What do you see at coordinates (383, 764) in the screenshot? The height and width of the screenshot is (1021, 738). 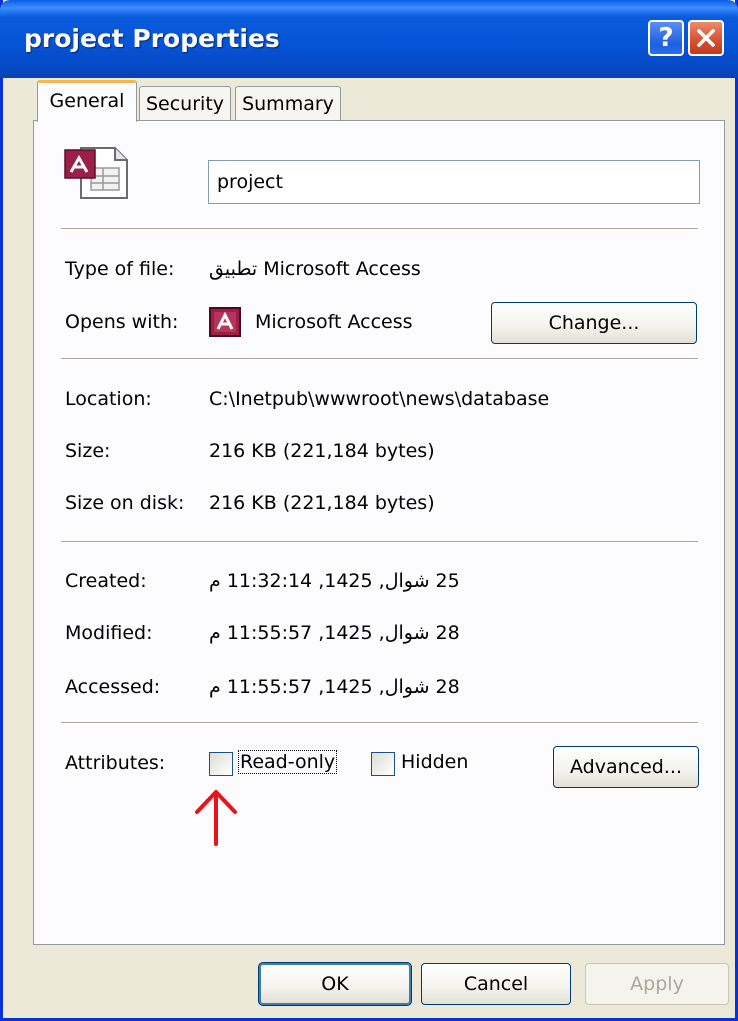 I see `hidden-checkbox` at bounding box center [383, 764].